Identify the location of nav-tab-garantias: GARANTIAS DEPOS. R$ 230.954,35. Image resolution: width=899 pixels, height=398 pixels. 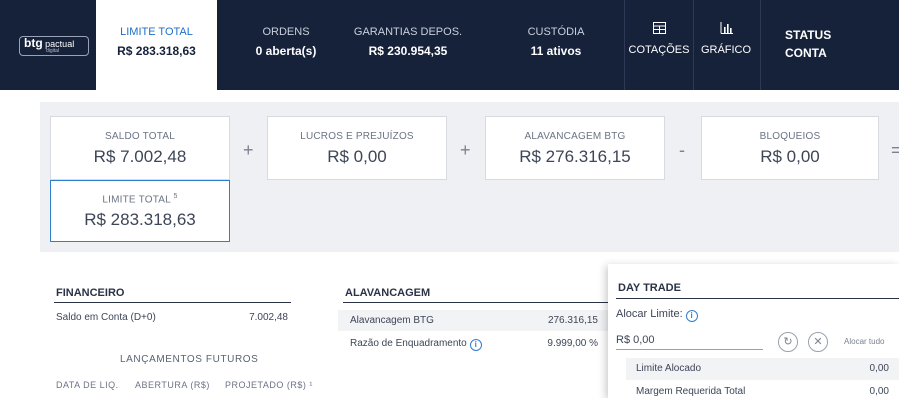
(408, 45).